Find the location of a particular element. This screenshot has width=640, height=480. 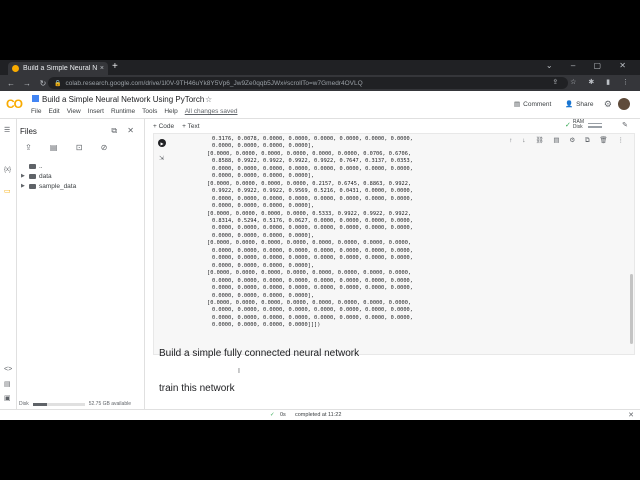

connected-check-icon: ✓ is located at coordinates (568, 125).